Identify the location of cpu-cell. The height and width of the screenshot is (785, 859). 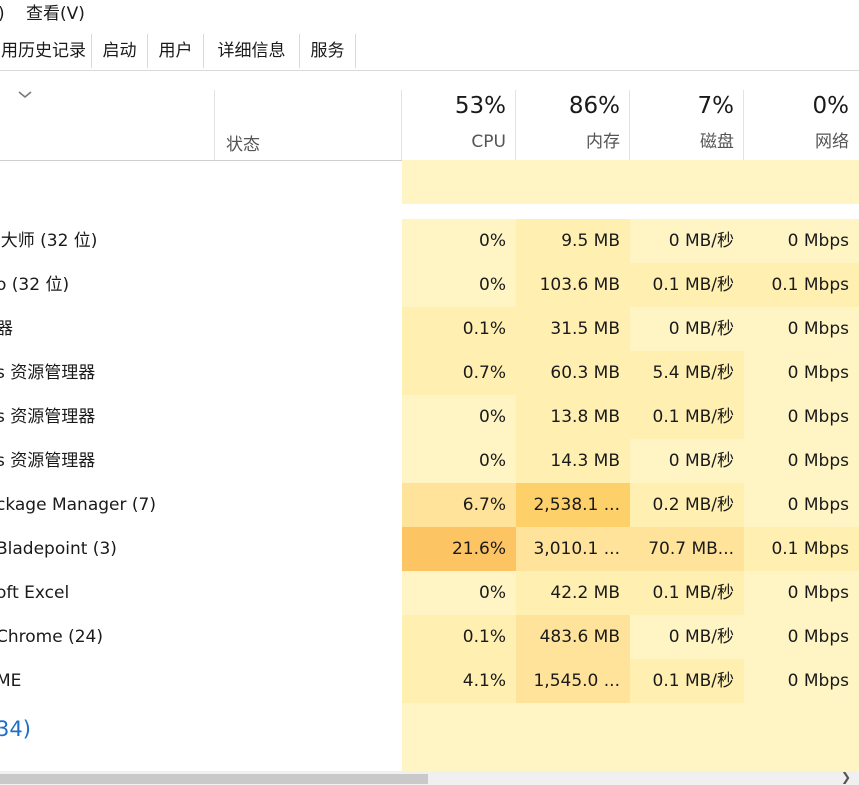
(459, 182).